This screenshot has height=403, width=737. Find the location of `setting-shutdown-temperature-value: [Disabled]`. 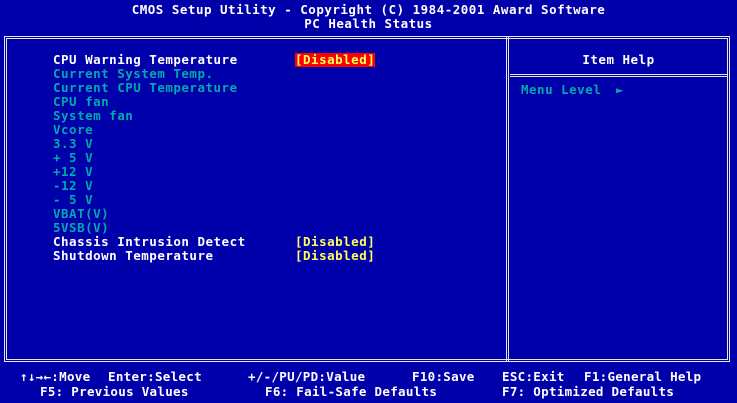

setting-shutdown-temperature-value: [Disabled] is located at coordinates (335, 256).